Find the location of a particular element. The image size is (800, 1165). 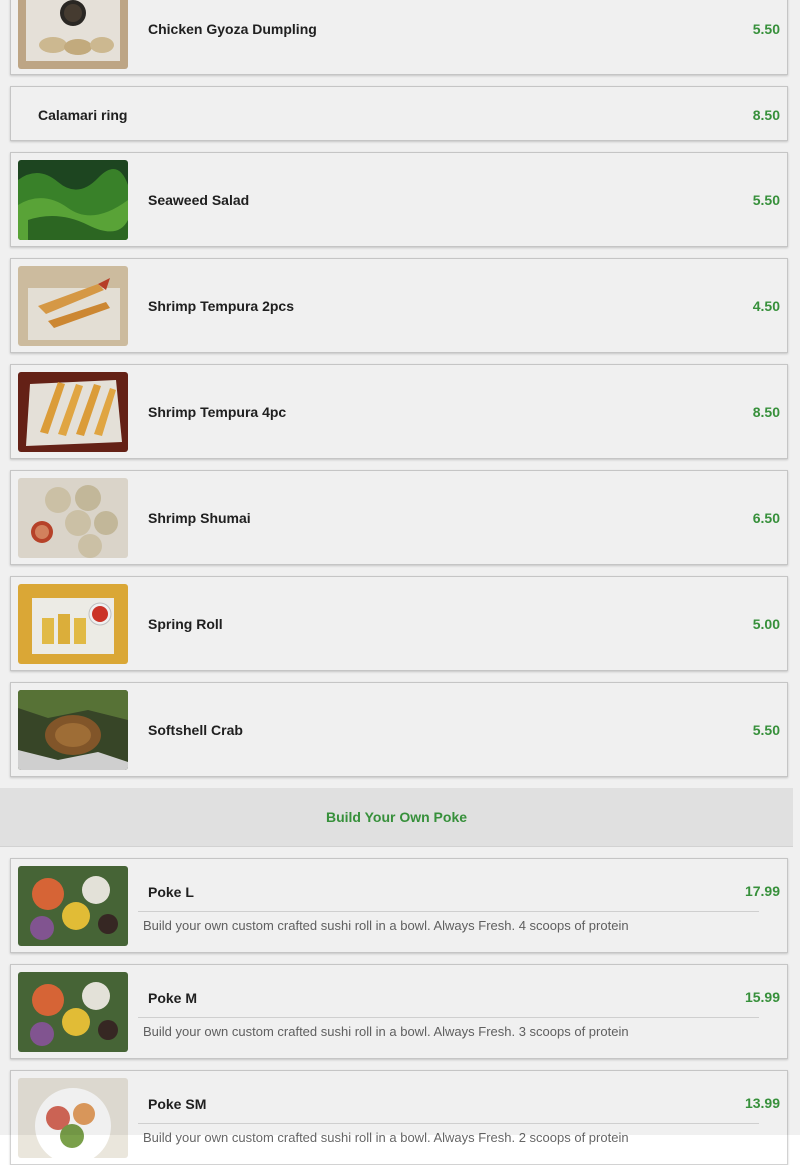

menu-item-card: Softshell Crab 5.50 is located at coordinates (399, 729).